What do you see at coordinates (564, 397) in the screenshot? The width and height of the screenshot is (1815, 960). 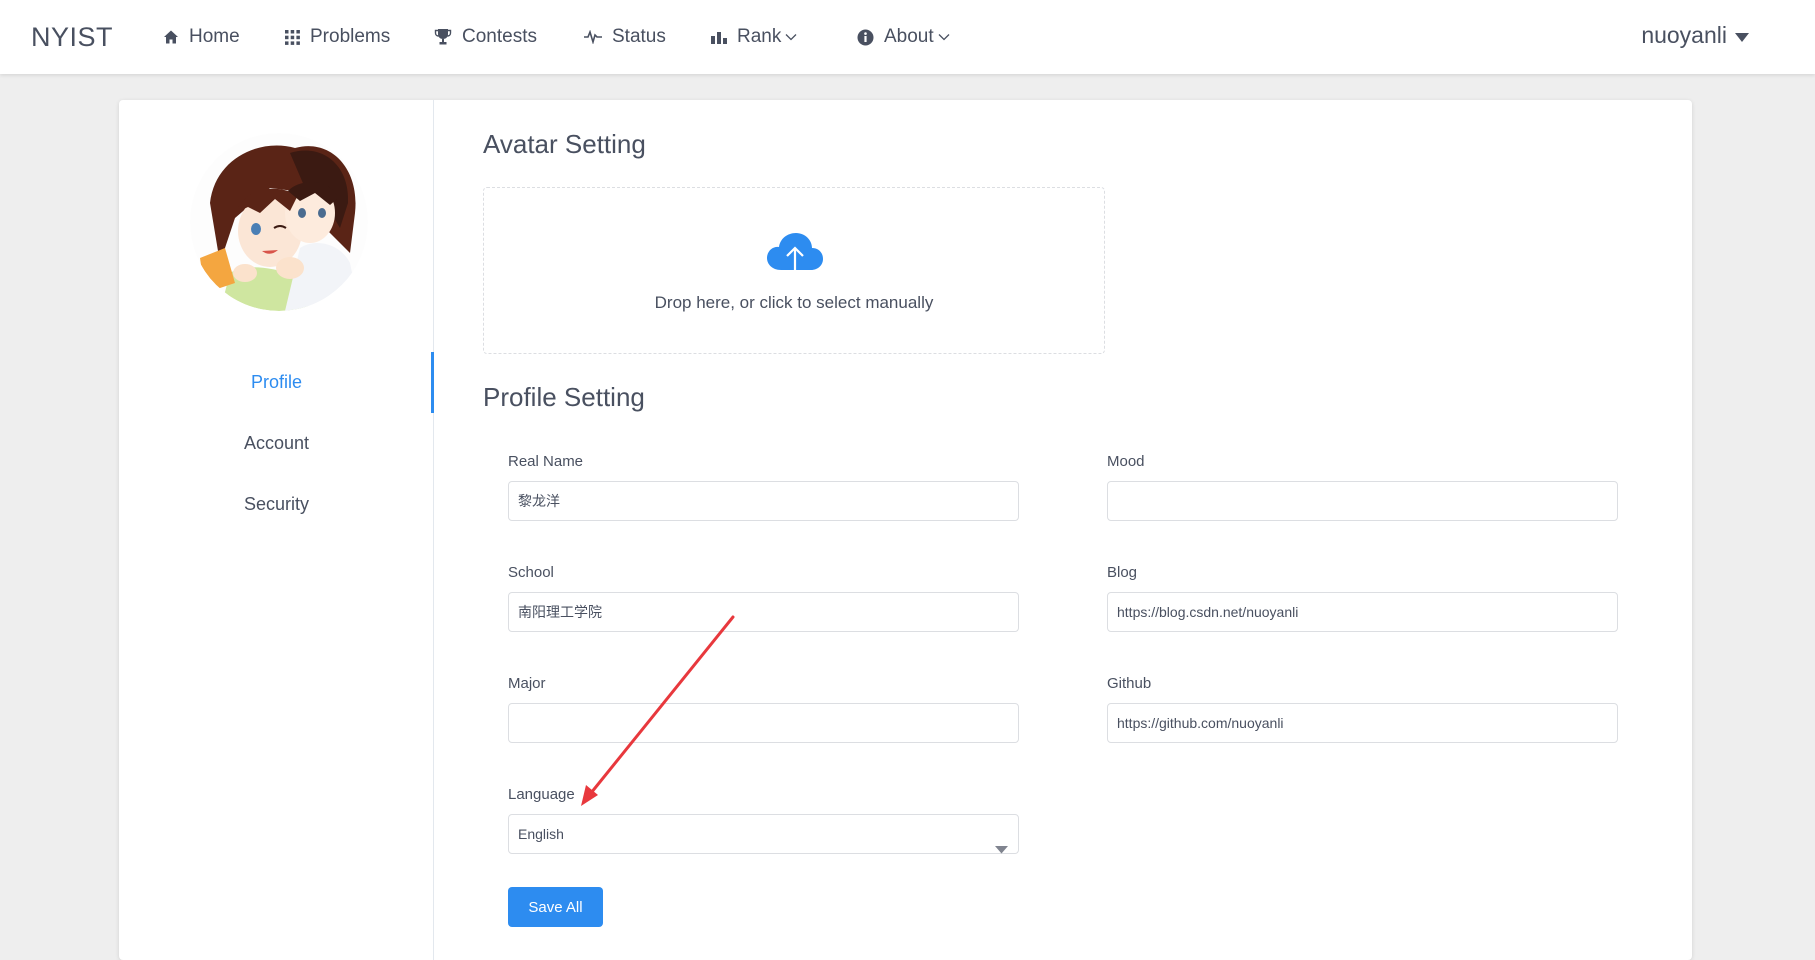 I see `profile-section-title: Profile Setting` at bounding box center [564, 397].